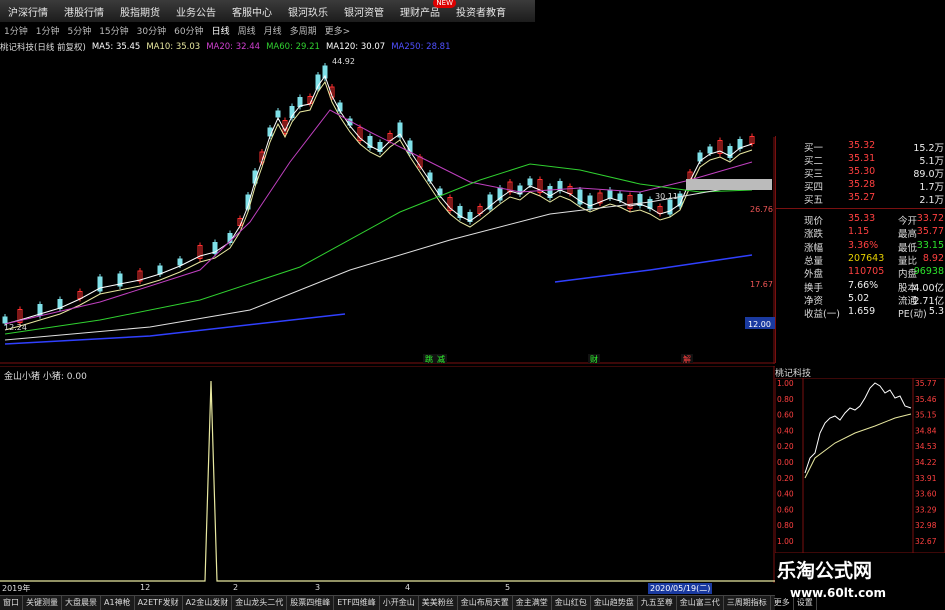 This screenshot has height=610, width=945. I want to click on formula-tab-15: 九五至尊, so click(657, 603).